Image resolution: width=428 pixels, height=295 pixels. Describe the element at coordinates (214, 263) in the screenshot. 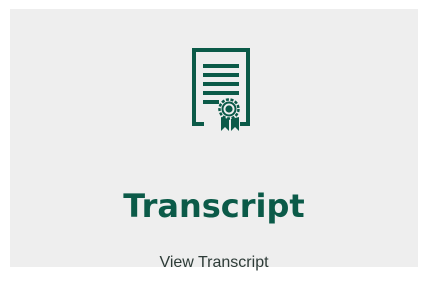

I see `view-transcript-link: View Transcript` at that location.